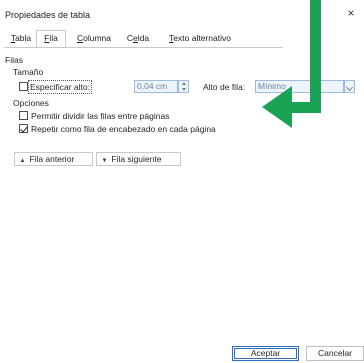  I want to click on section-filas-label: Filas, so click(14, 60).